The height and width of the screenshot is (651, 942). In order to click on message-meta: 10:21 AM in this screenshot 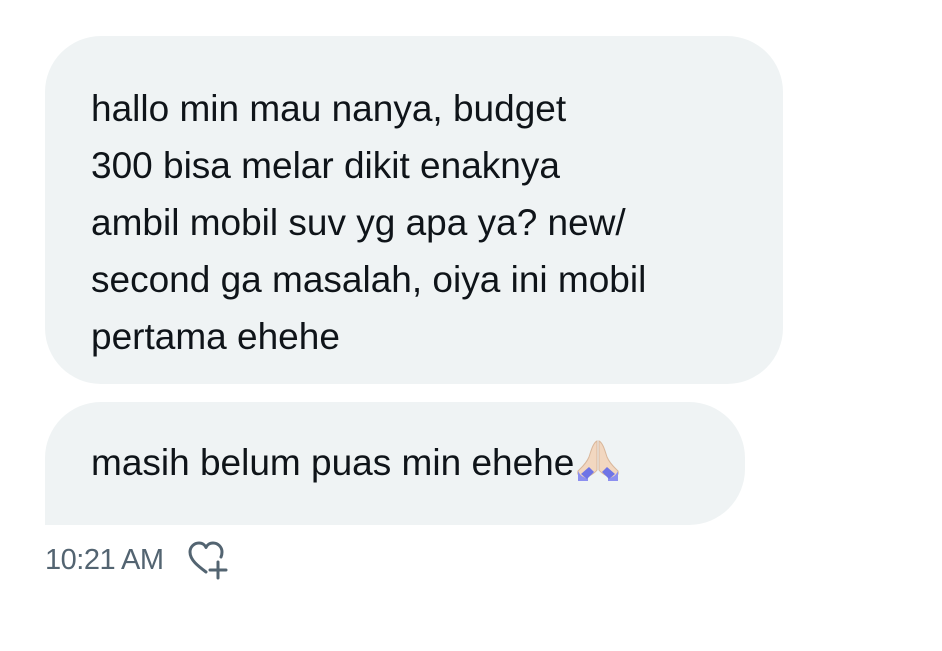, I will do `click(138, 560)`.